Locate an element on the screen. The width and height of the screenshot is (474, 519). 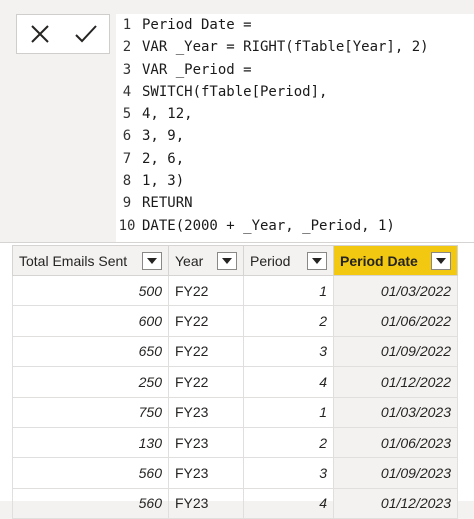
code-text: 1, 3) is located at coordinates (163, 181).